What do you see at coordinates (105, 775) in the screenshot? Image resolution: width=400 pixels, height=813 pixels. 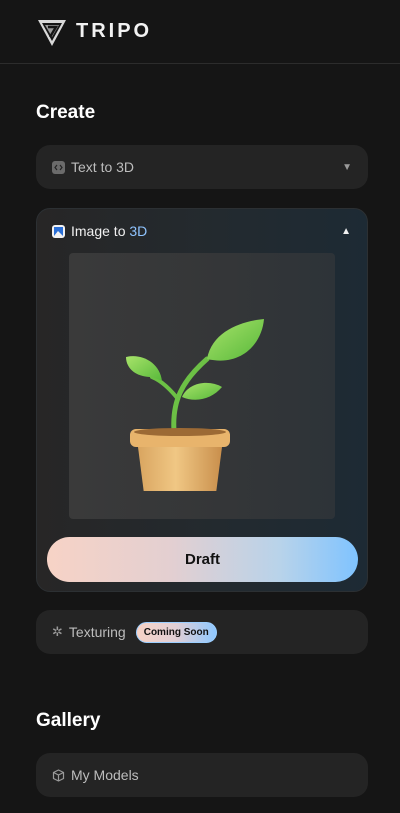 I see `my-models-label: My Models` at bounding box center [105, 775].